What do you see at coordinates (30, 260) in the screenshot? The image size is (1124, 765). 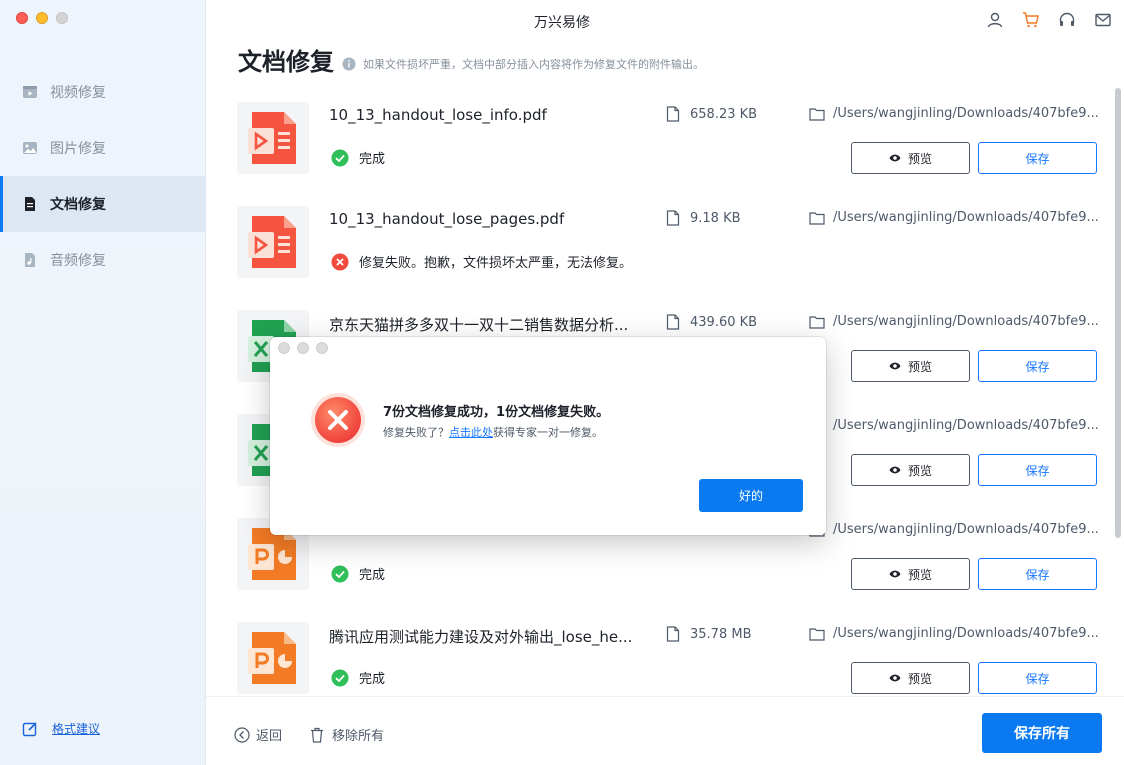 I see `audio-icon` at bounding box center [30, 260].